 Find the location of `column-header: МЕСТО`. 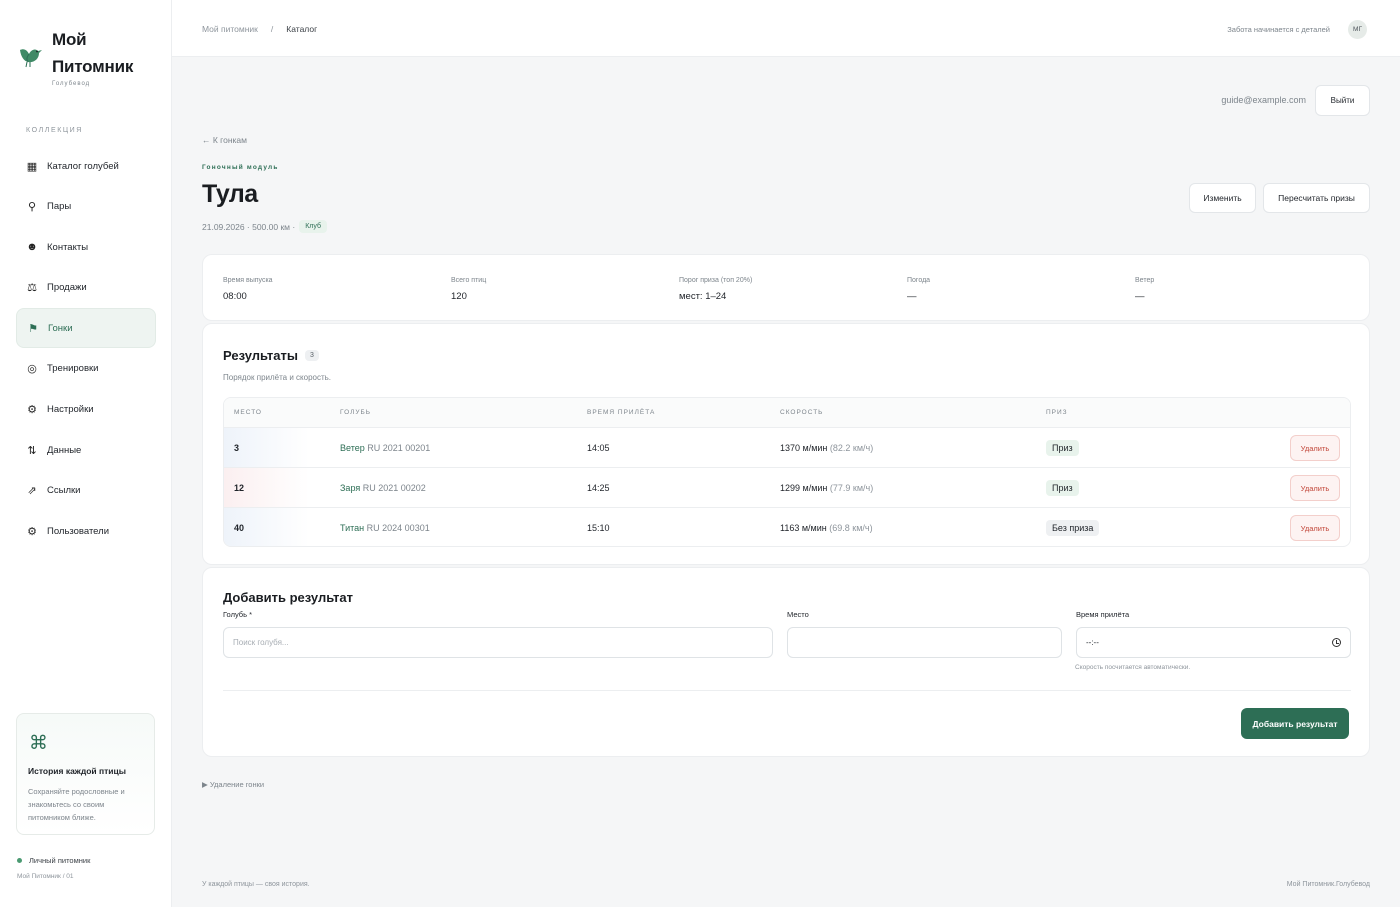

column-header: МЕСТО is located at coordinates (248, 412).